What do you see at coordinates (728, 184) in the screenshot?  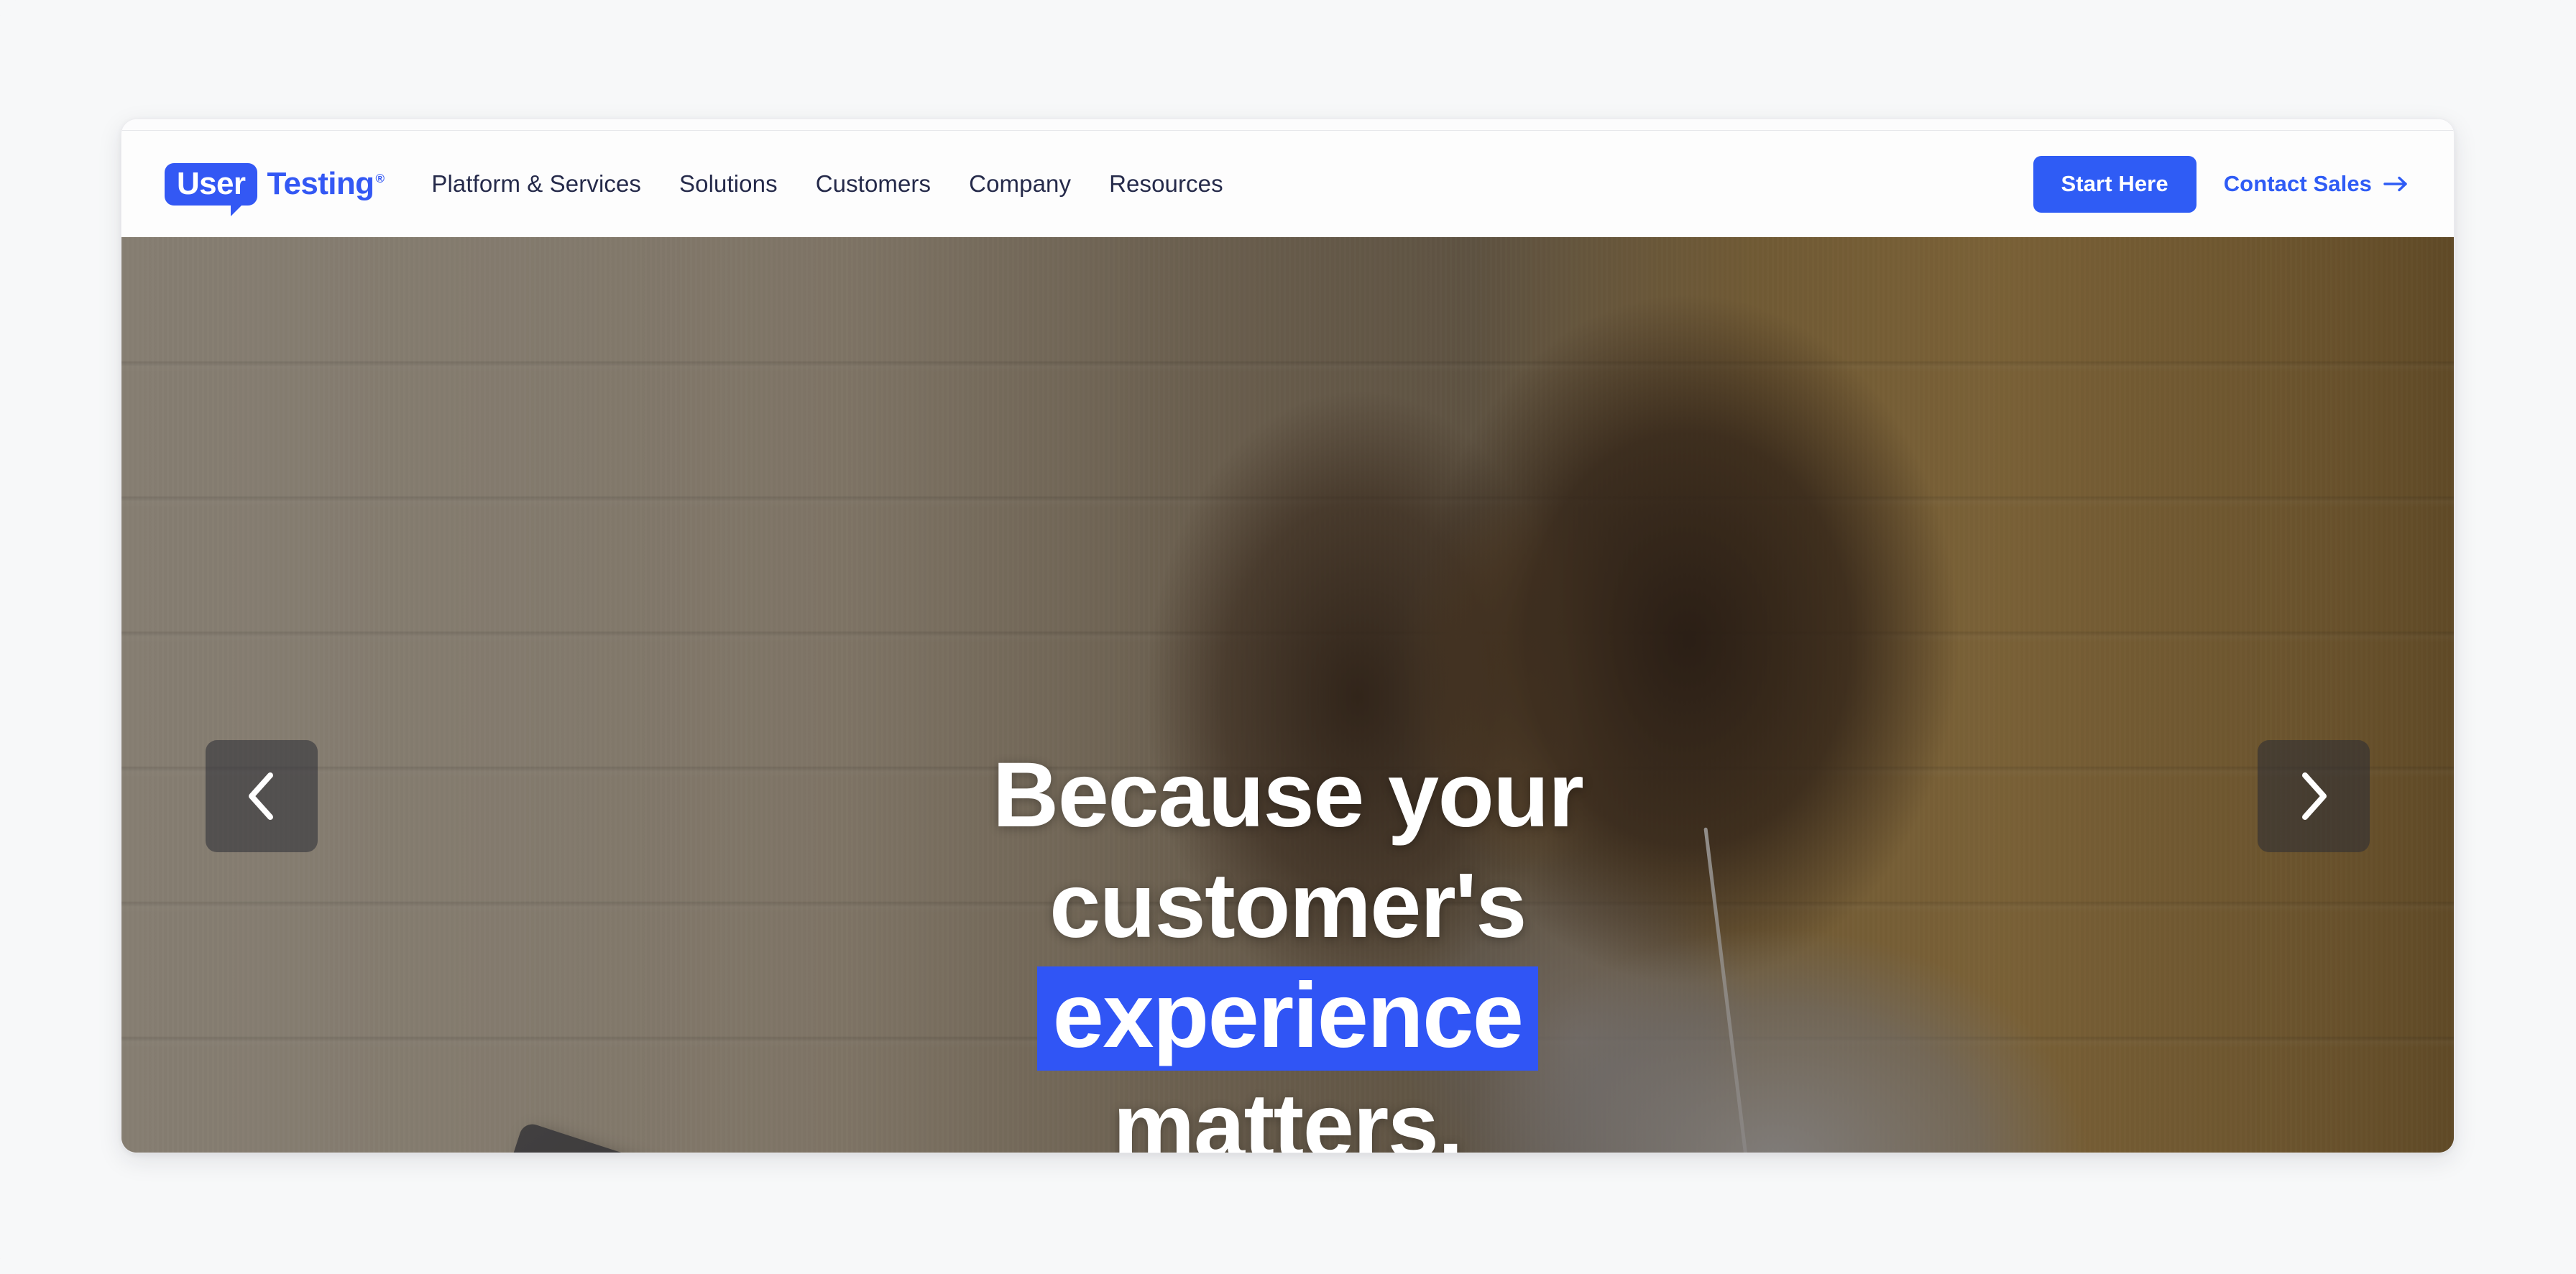 I see `nav-item-solutions: Solutions` at bounding box center [728, 184].